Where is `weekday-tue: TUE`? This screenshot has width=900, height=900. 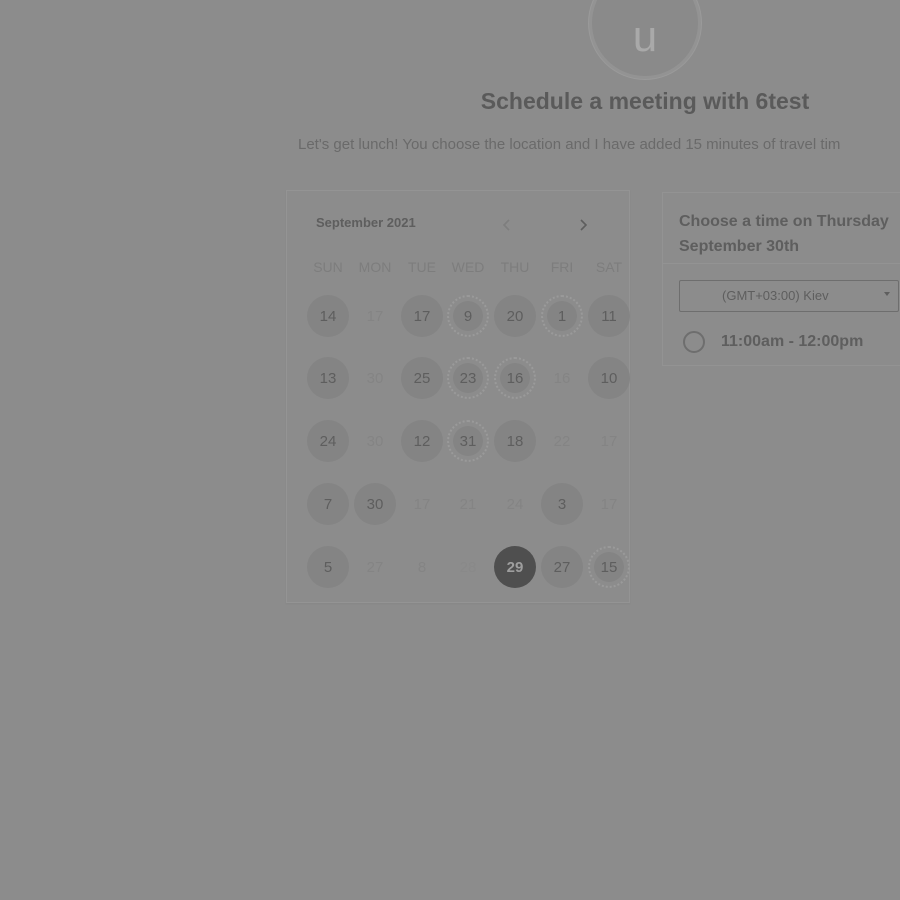
weekday-tue: TUE is located at coordinates (422, 267).